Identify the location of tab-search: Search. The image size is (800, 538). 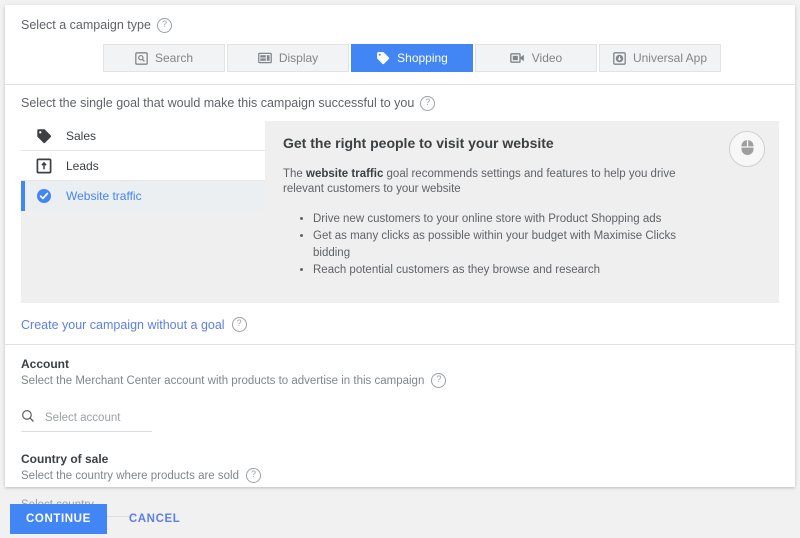
(164, 58).